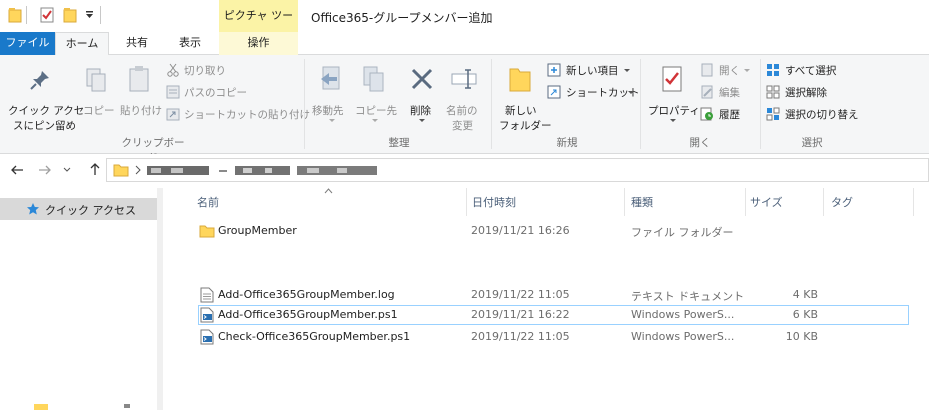 The height and width of the screenshot is (410, 929). I want to click on rename-label-line1: 名前の, so click(462, 111).